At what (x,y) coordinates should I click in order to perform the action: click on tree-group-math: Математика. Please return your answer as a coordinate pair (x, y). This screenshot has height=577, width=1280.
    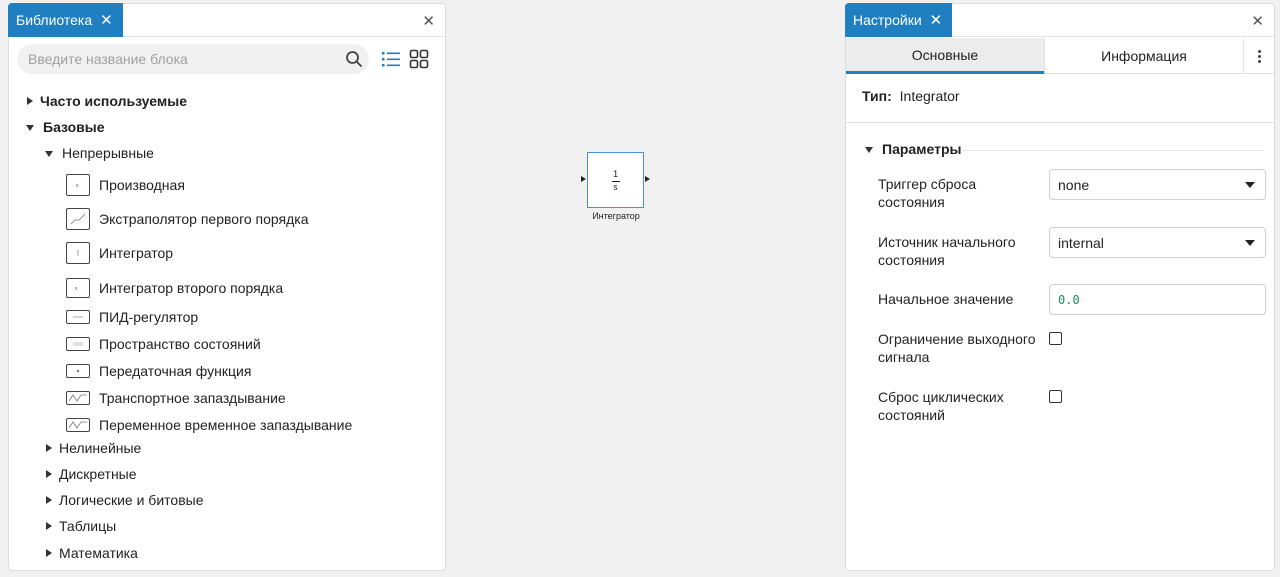
    Looking at the image, I should click on (92, 553).